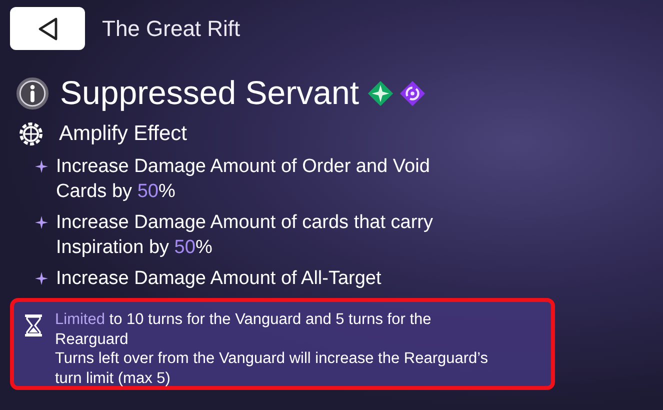  I want to click on effect-name: Suppressed Servant, so click(210, 93).